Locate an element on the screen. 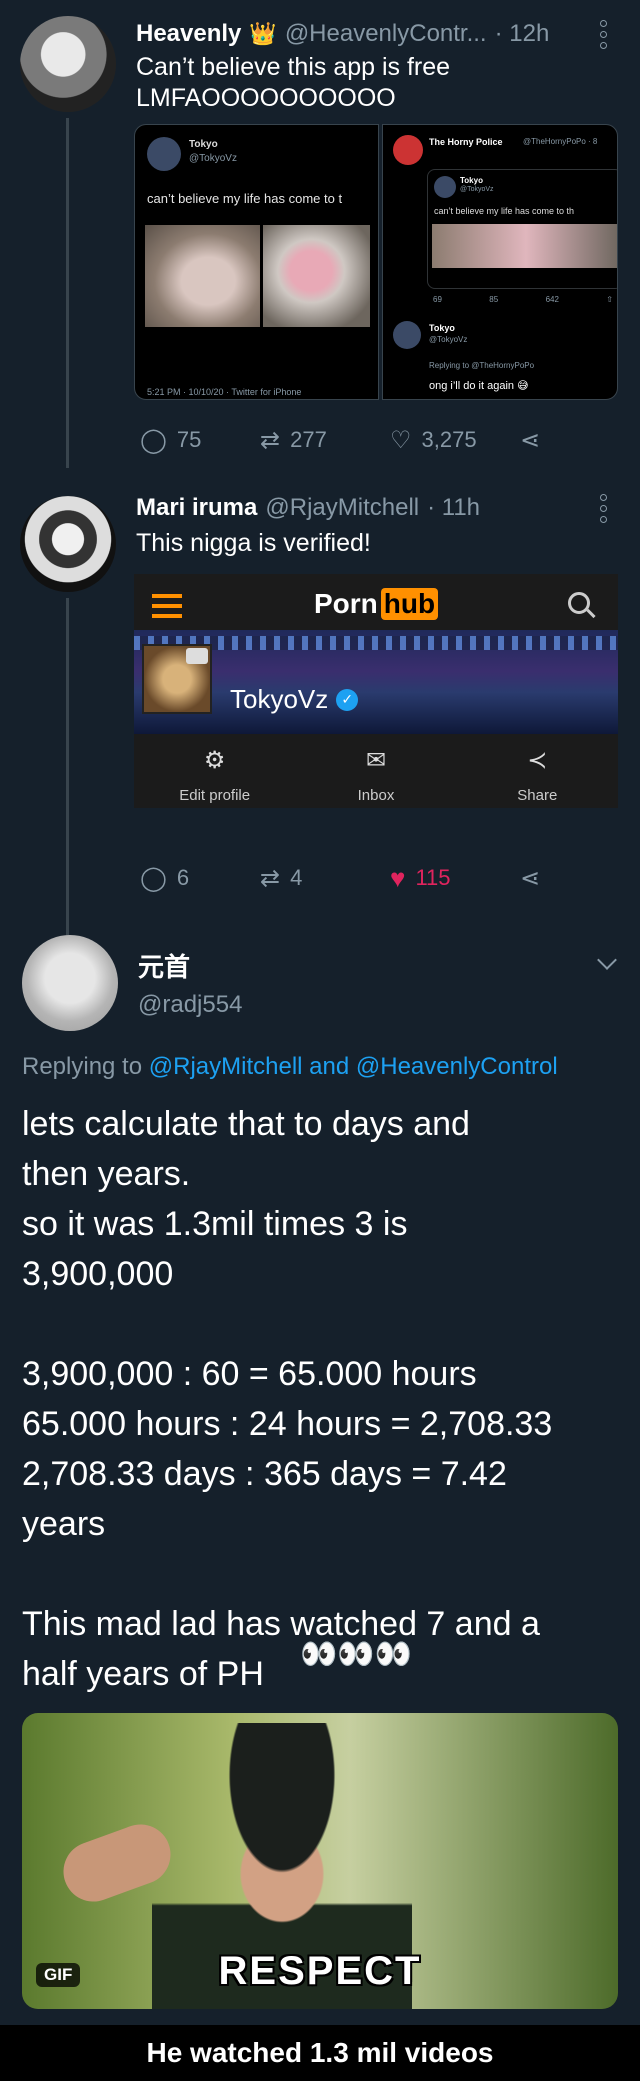 The width and height of the screenshot is (640, 2081). reply-name: Tokyo is located at coordinates (442, 328).